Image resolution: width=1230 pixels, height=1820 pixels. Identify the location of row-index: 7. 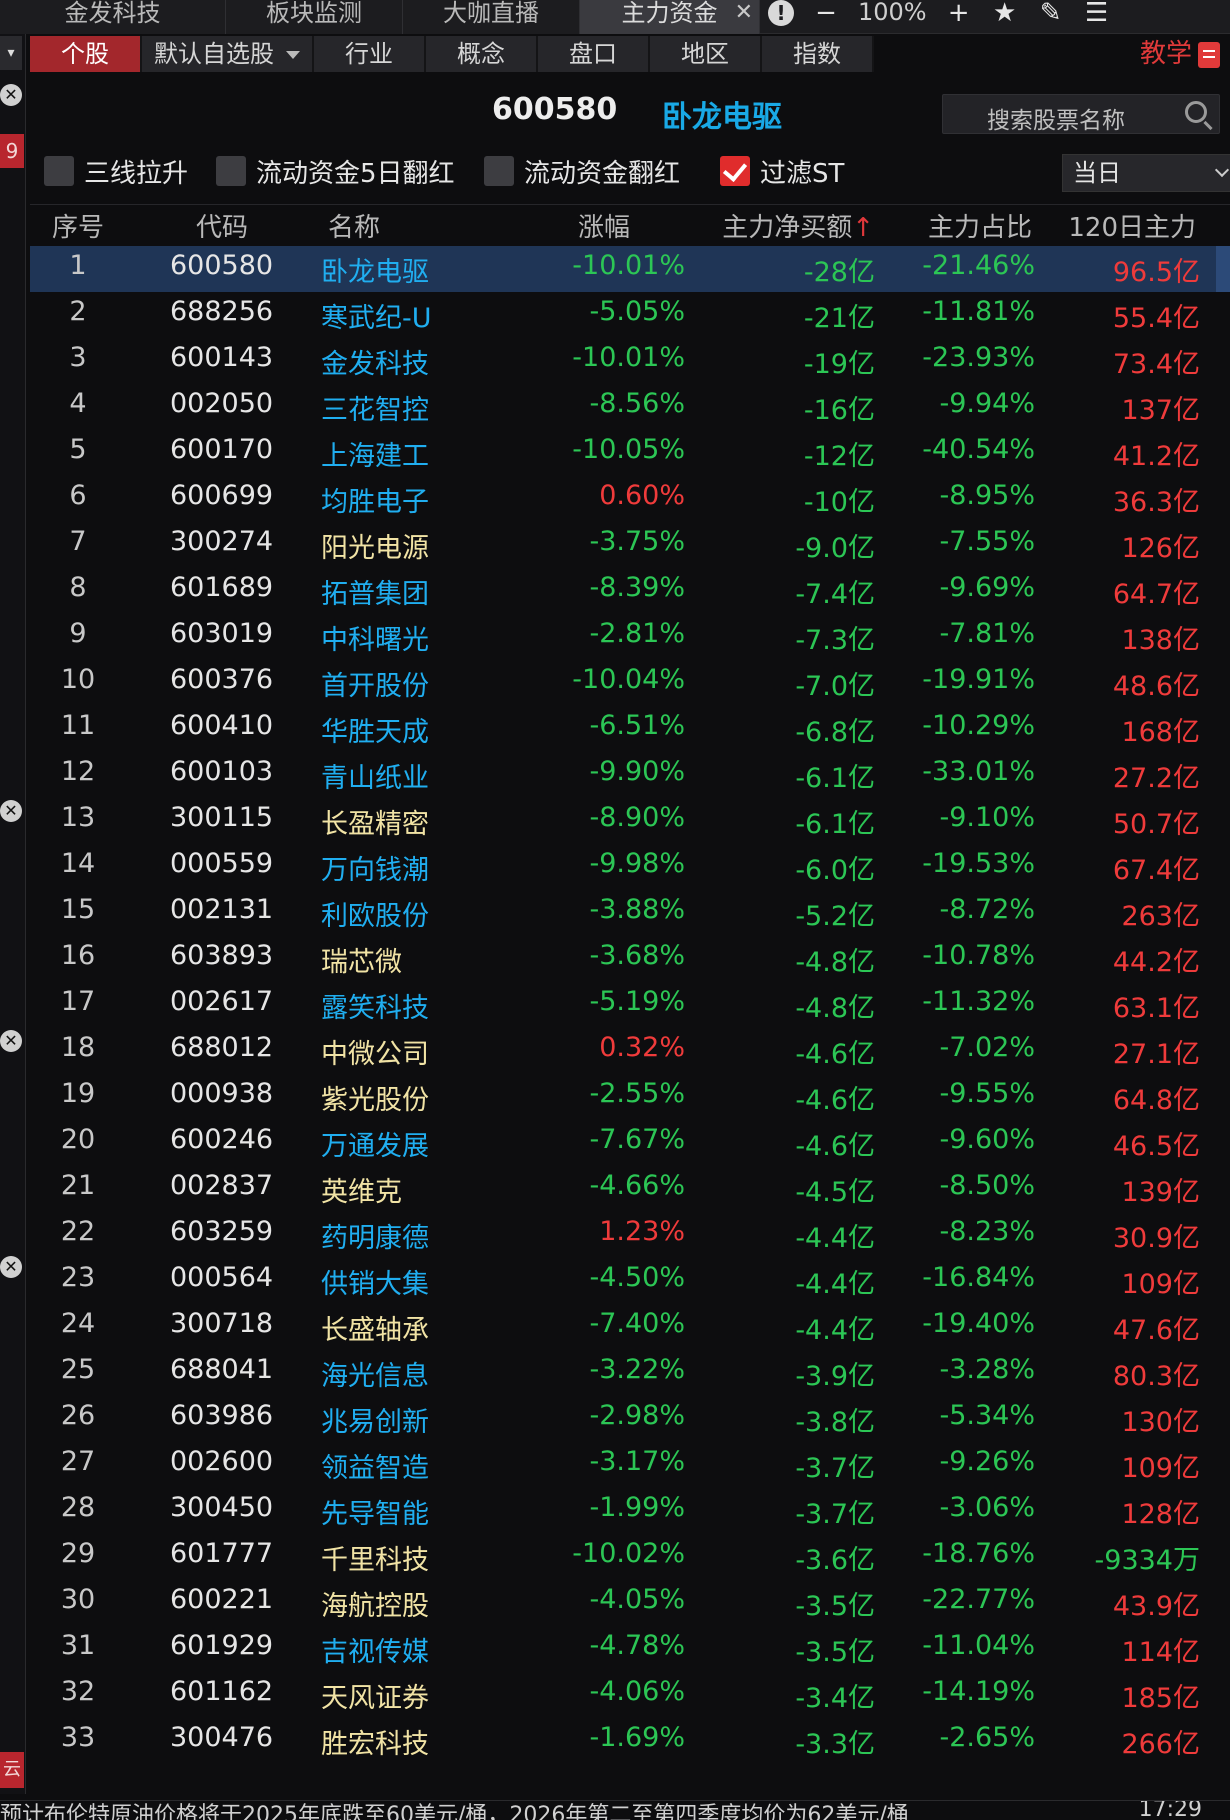
(78, 541).